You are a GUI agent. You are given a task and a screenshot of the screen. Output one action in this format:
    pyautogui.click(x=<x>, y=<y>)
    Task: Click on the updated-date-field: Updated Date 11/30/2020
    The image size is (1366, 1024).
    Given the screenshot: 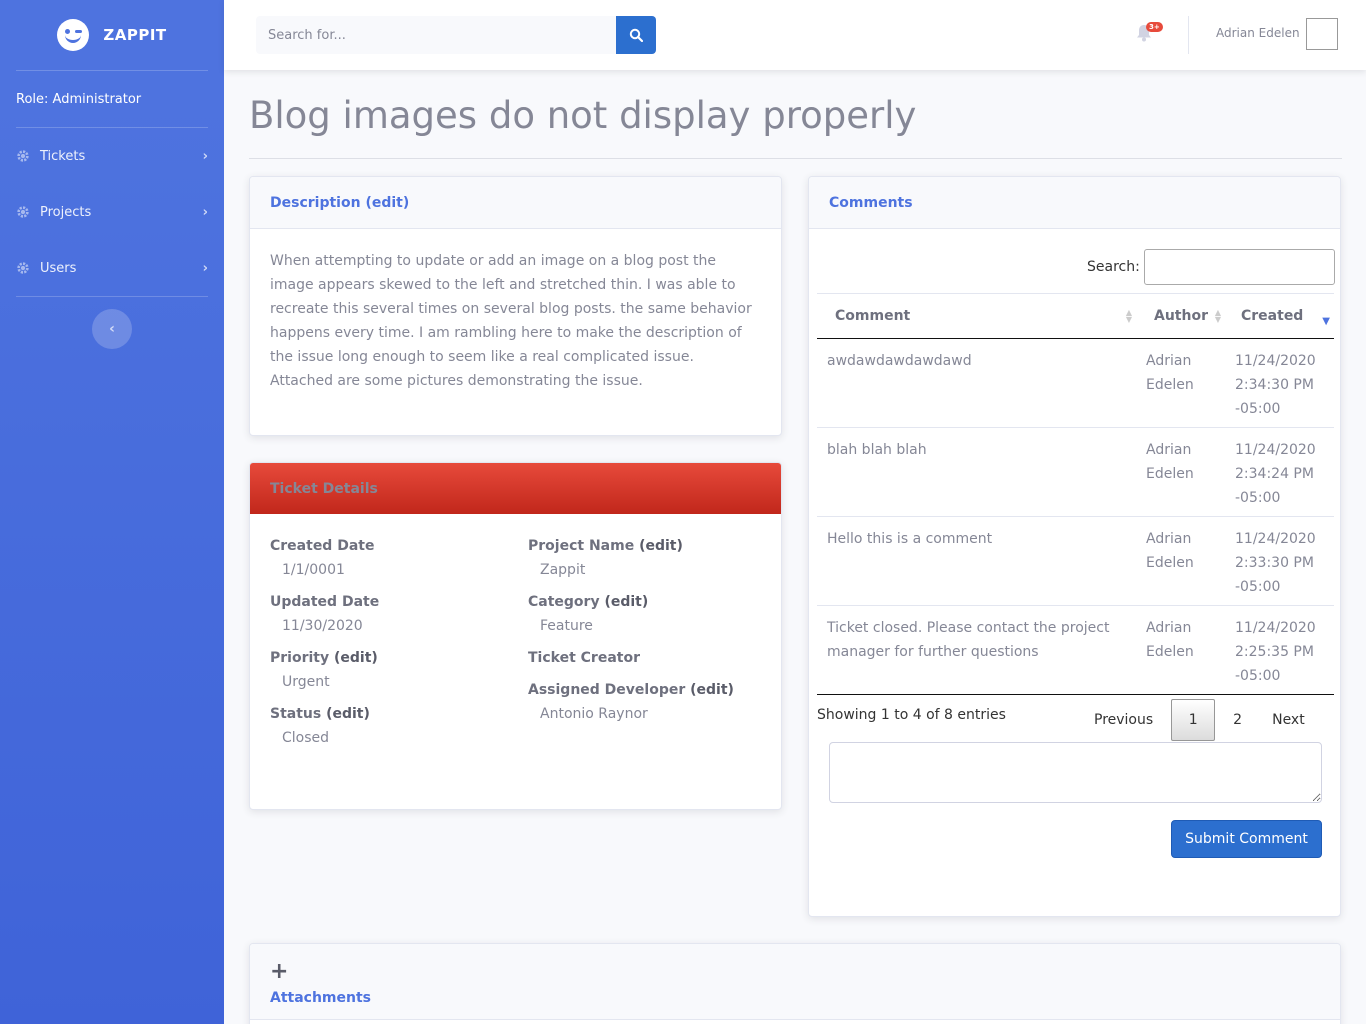 What is the action you would take?
    pyautogui.click(x=324, y=614)
    